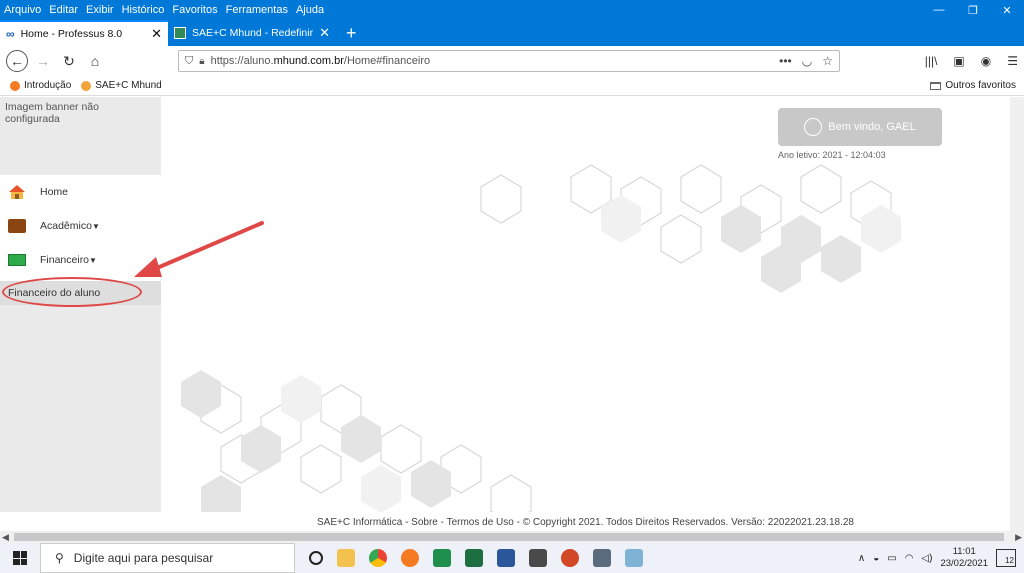  What do you see at coordinates (316, 558) in the screenshot?
I see `cortana-icon` at bounding box center [316, 558].